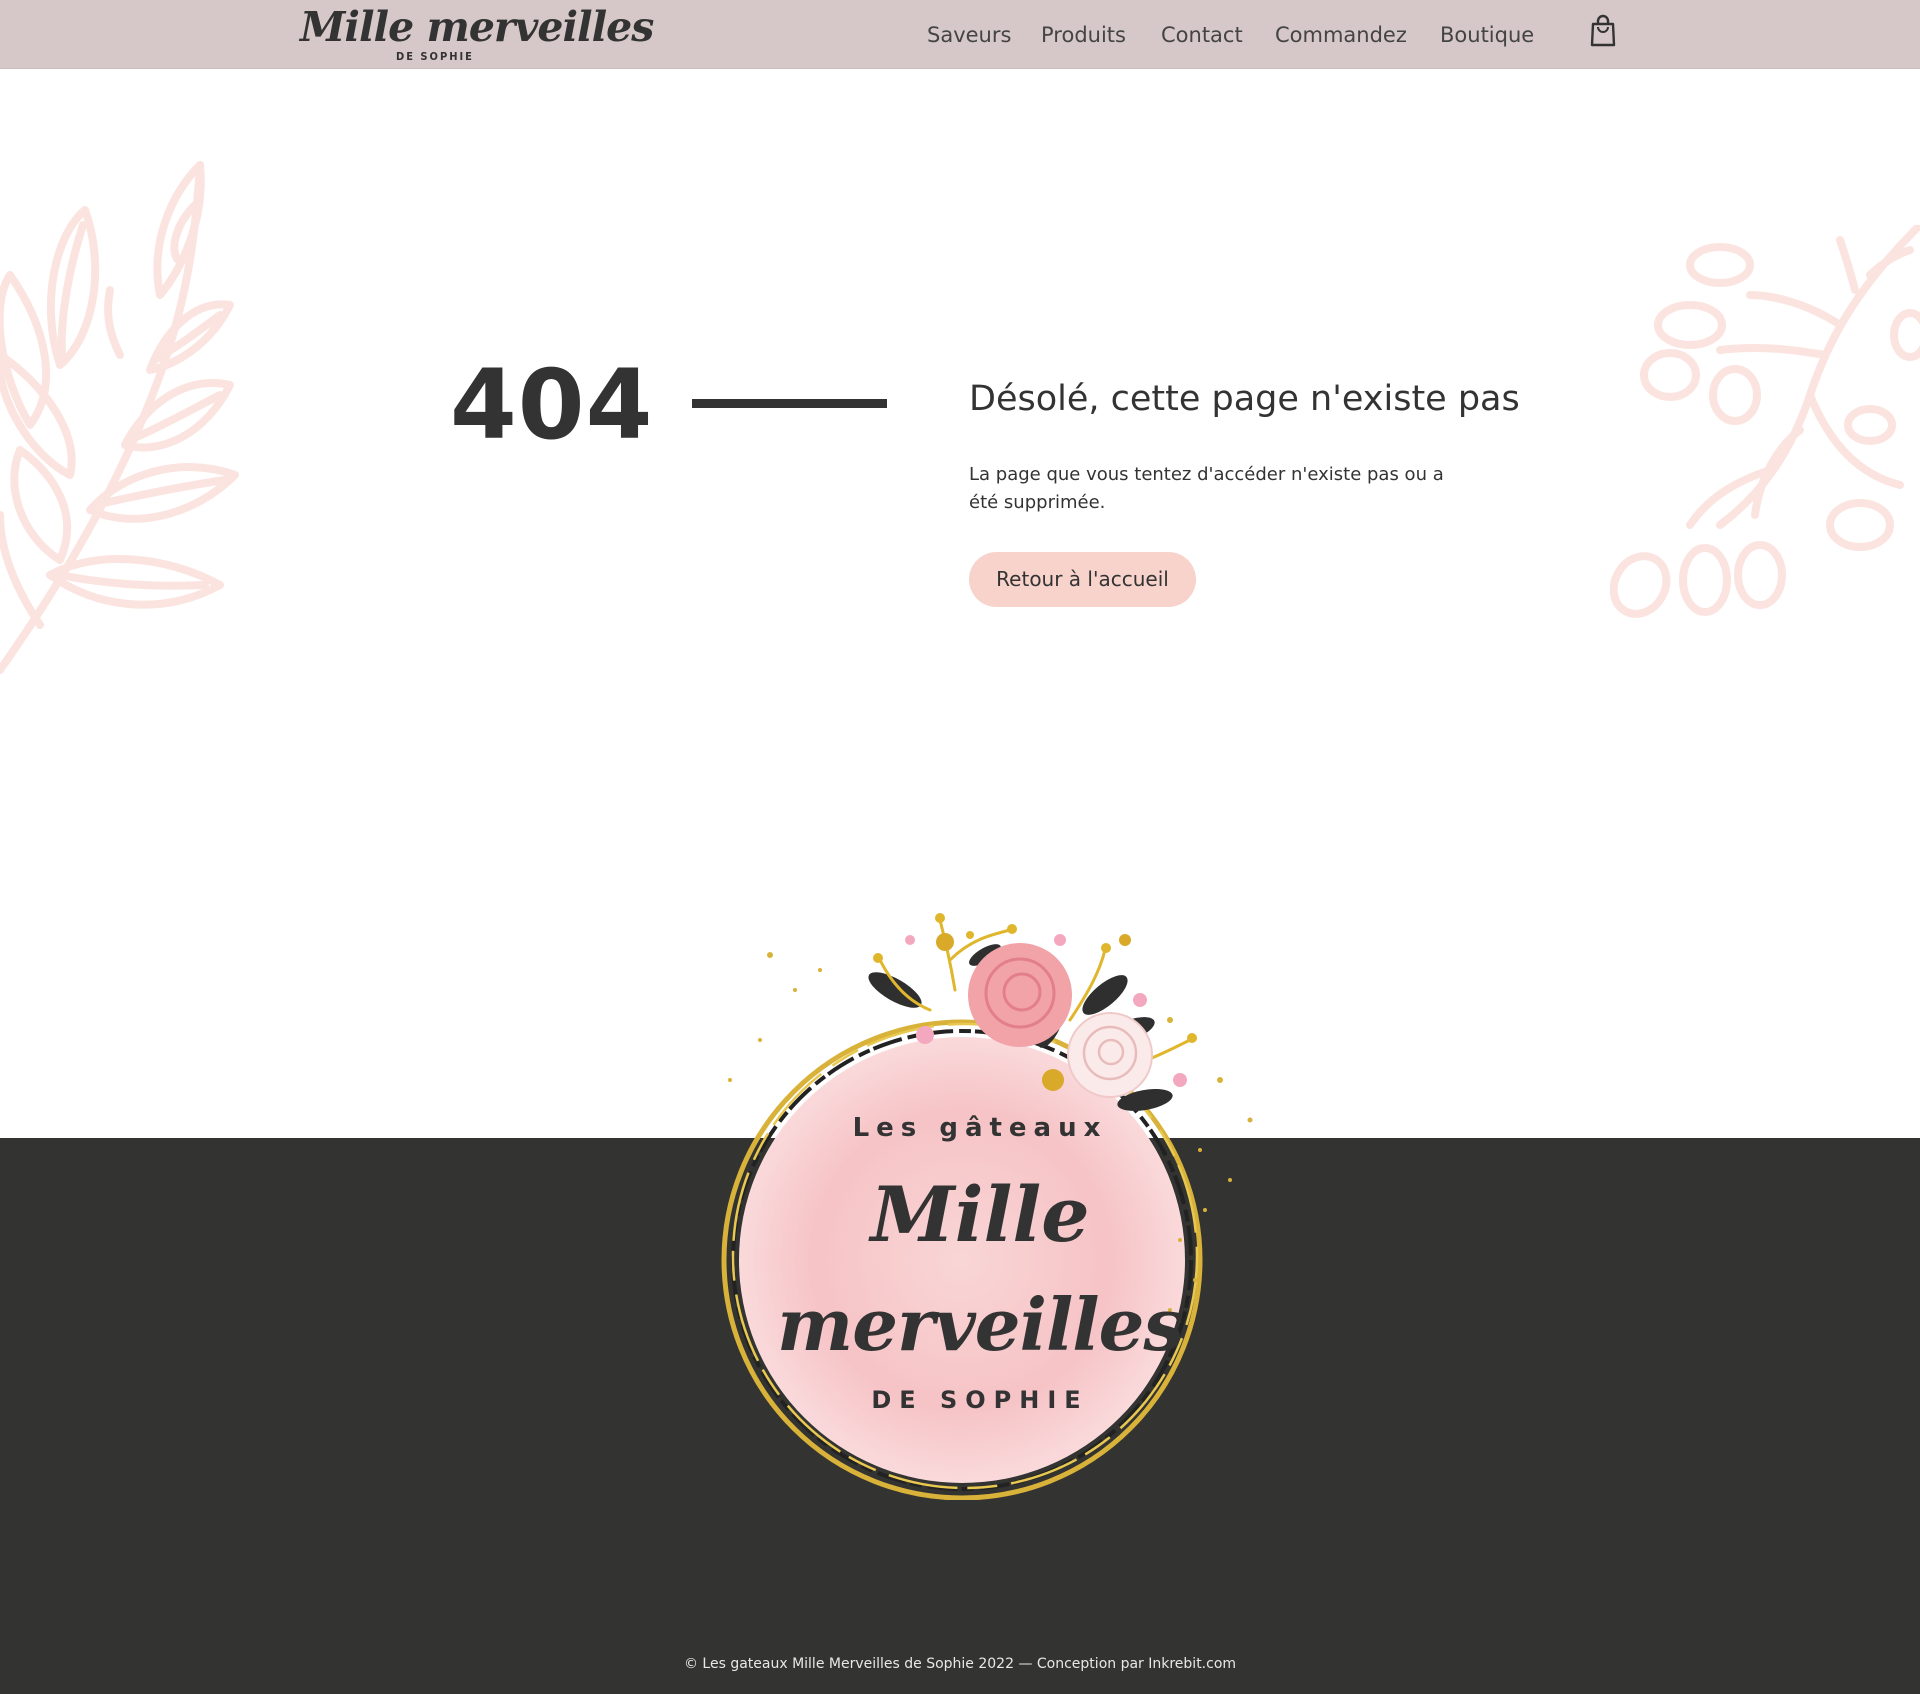 The width and height of the screenshot is (1920, 1694). I want to click on badge-line-merveilles: merveilles, so click(980, 1324).